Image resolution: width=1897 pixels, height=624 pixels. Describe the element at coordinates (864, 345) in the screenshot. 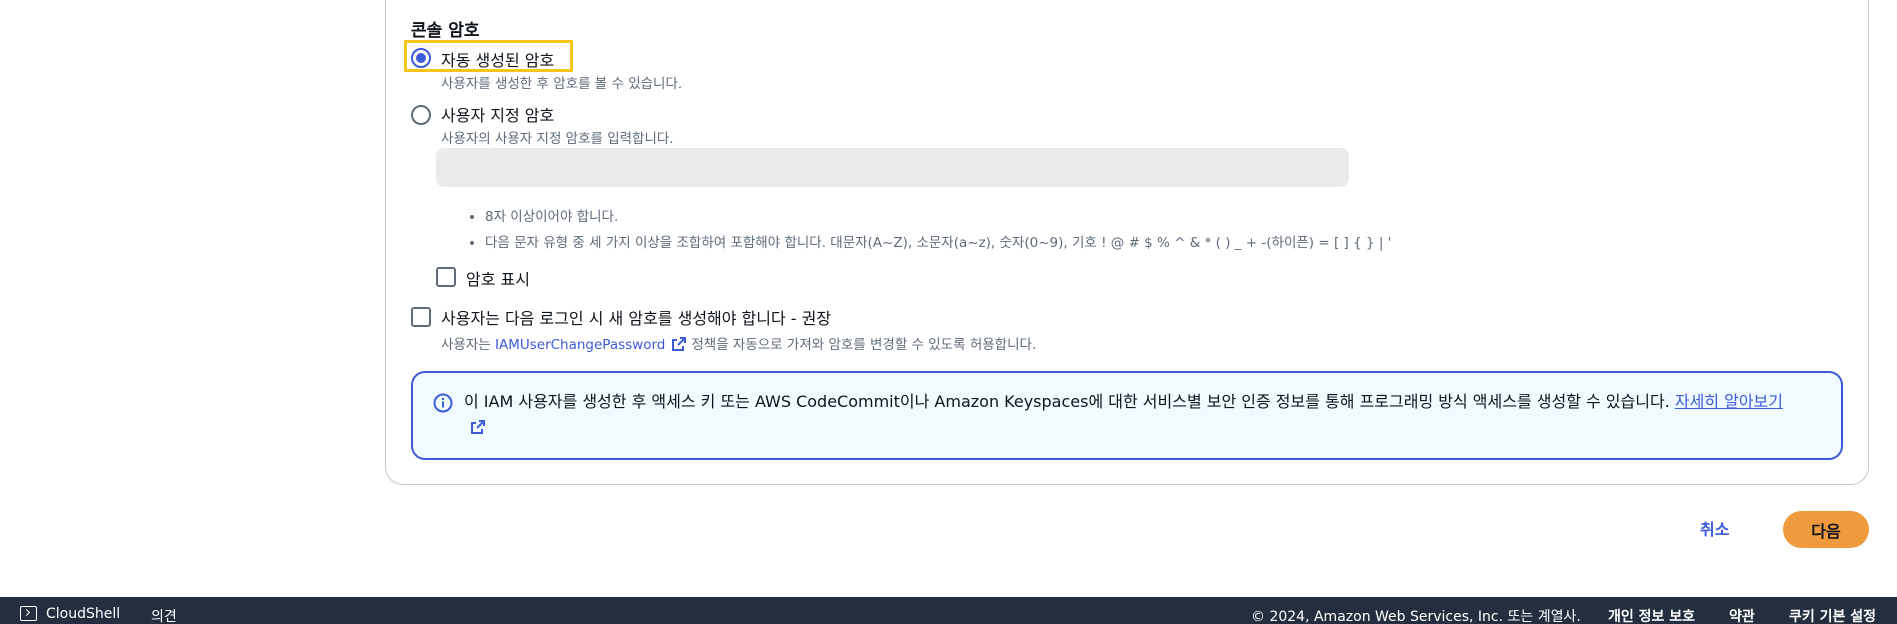

I see `must-change-desc-suffix: 정책을 자동으로 가져와 암호를 변경할 수 있도록 허용합니다.` at that location.